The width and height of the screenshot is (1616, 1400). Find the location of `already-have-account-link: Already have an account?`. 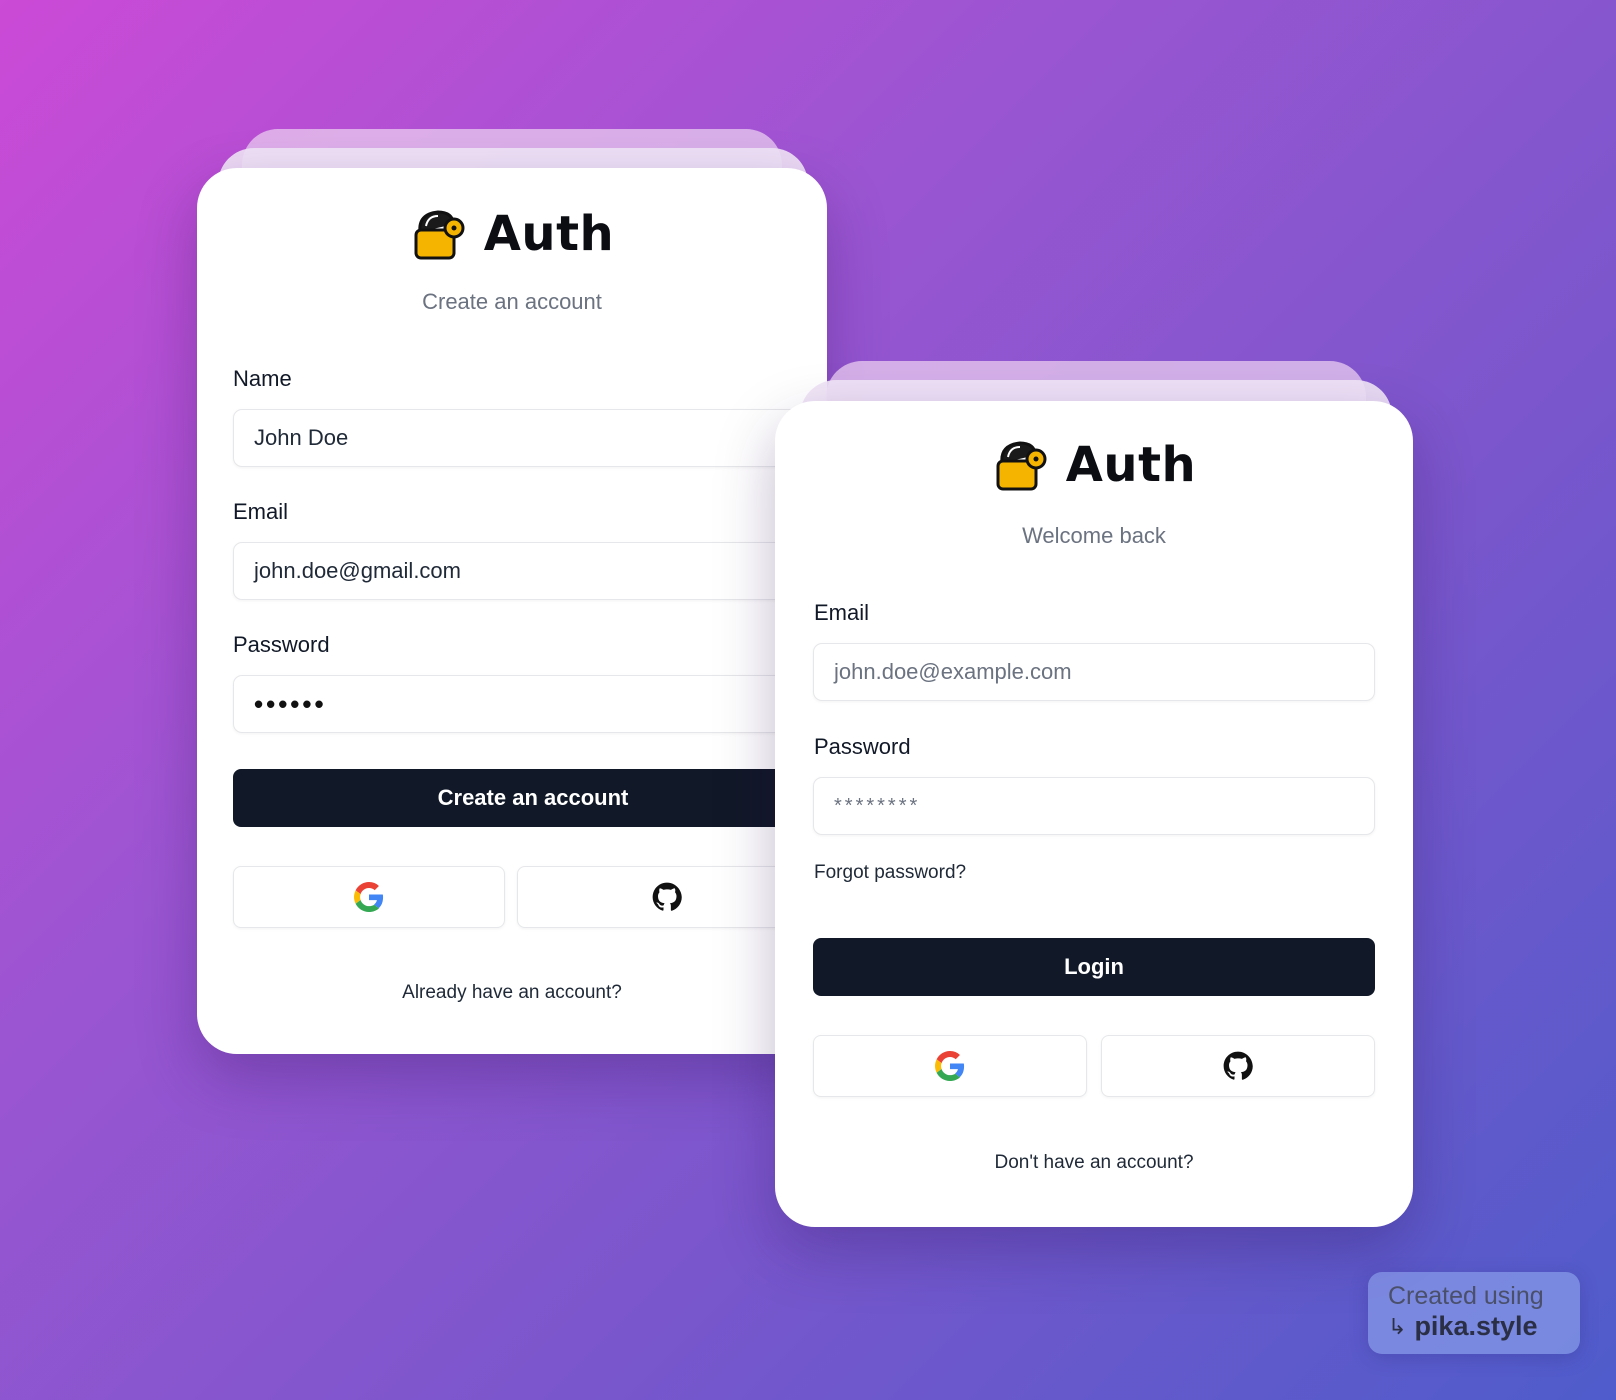

already-have-account-link: Already have an account? is located at coordinates (512, 993).